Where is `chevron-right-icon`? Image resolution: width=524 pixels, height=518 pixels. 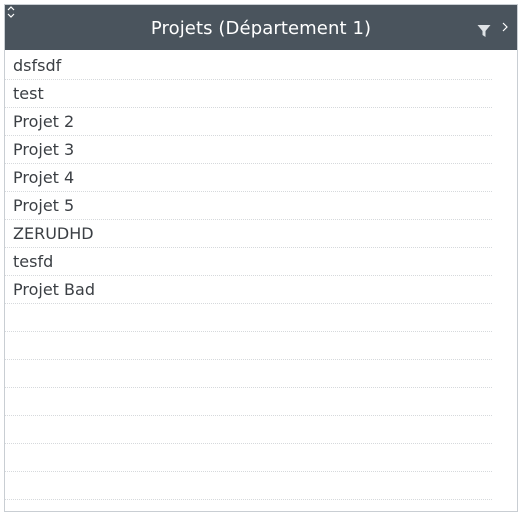 chevron-right-icon is located at coordinates (505, 24).